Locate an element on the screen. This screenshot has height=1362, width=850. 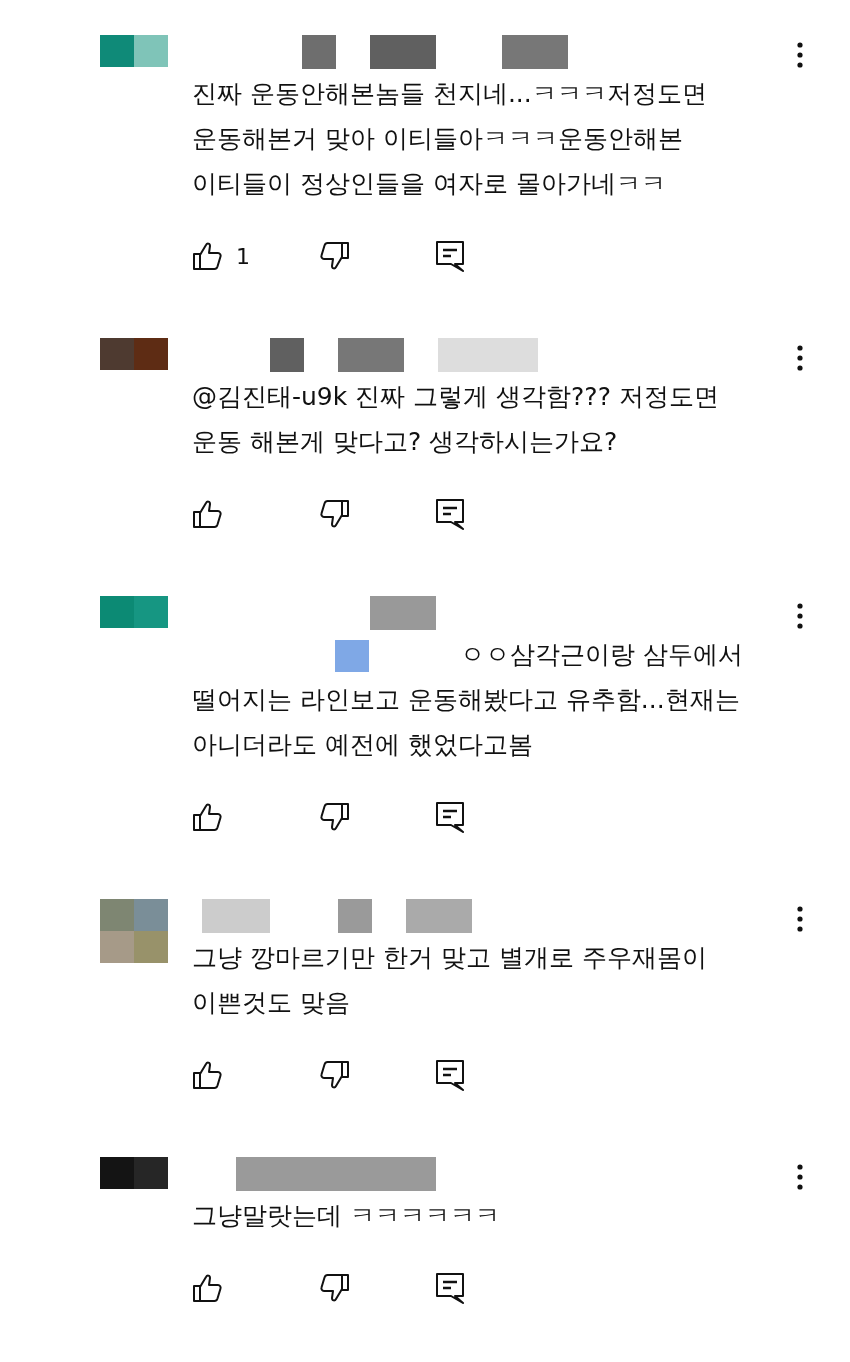
comment-text: 그냥말랏는데 ㅋㅋㅋㅋㅋㅋ is located at coordinates (346, 1216).